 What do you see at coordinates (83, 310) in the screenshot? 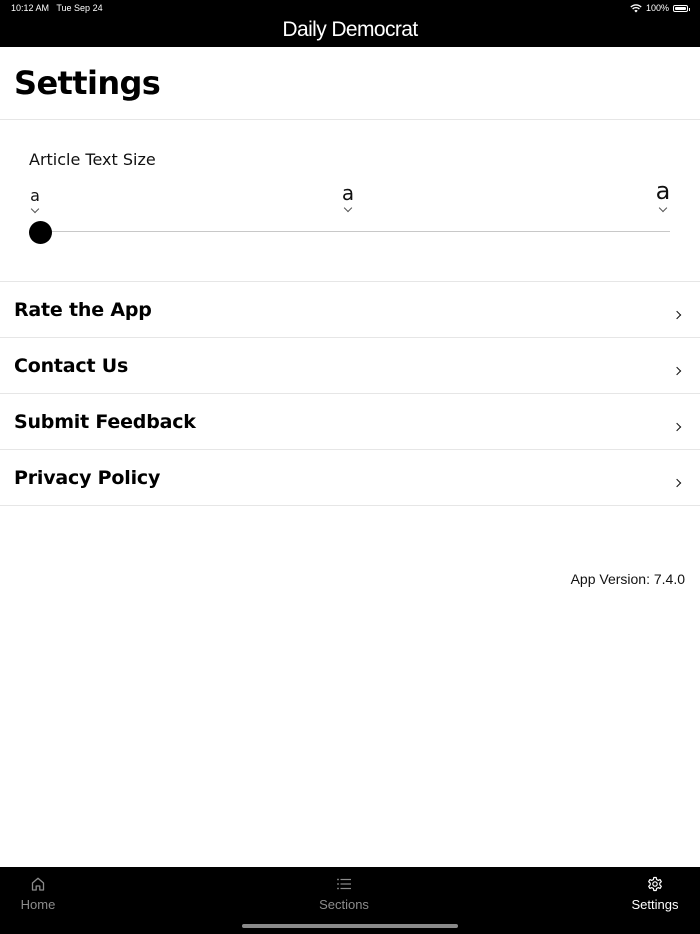
I see `rate-app-label: Rate the App` at bounding box center [83, 310].